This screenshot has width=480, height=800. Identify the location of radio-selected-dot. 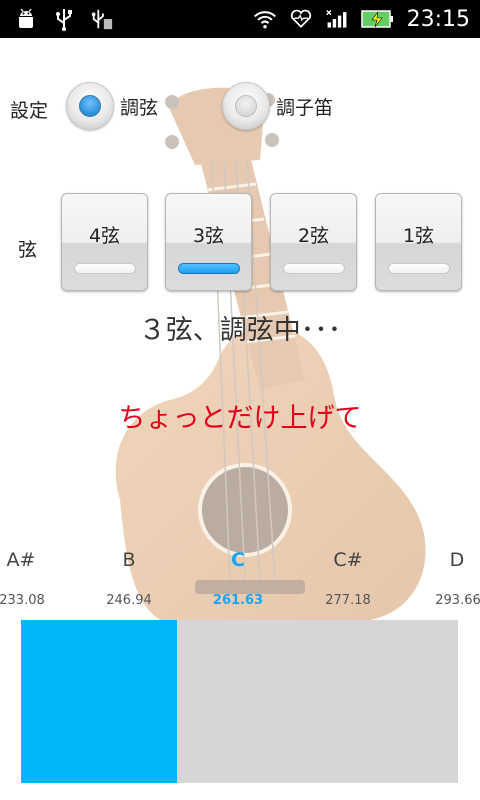
(90, 106).